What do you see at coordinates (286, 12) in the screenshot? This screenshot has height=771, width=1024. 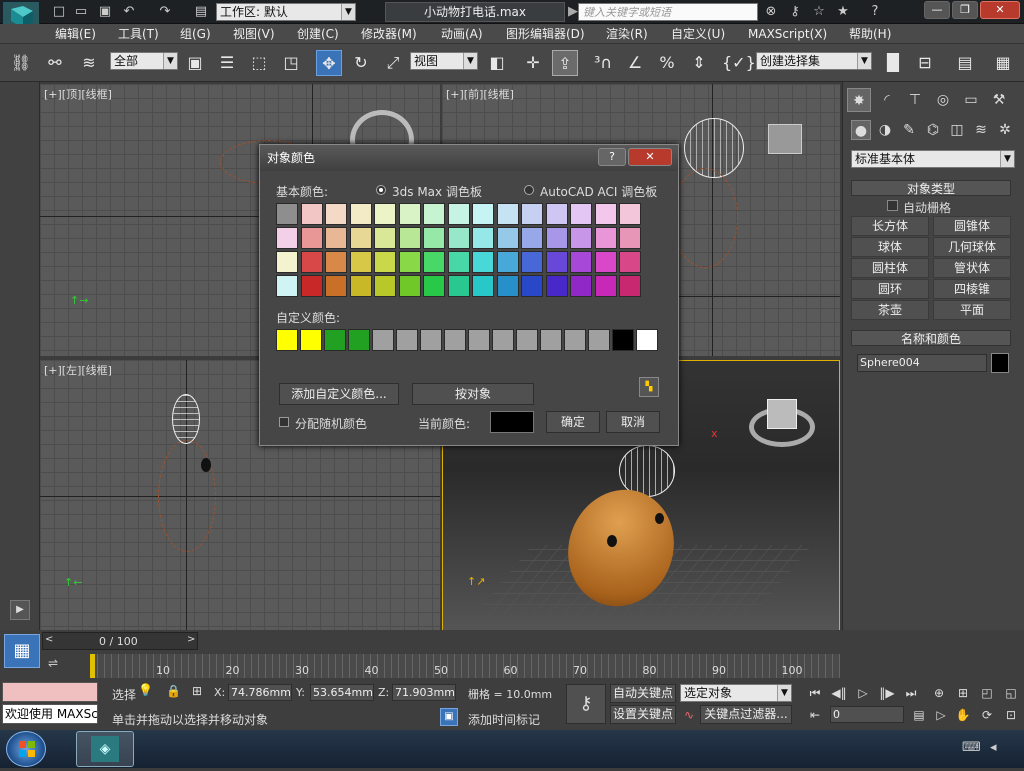 I see `workspace-select: 工作区: 默认 ▼` at bounding box center [286, 12].